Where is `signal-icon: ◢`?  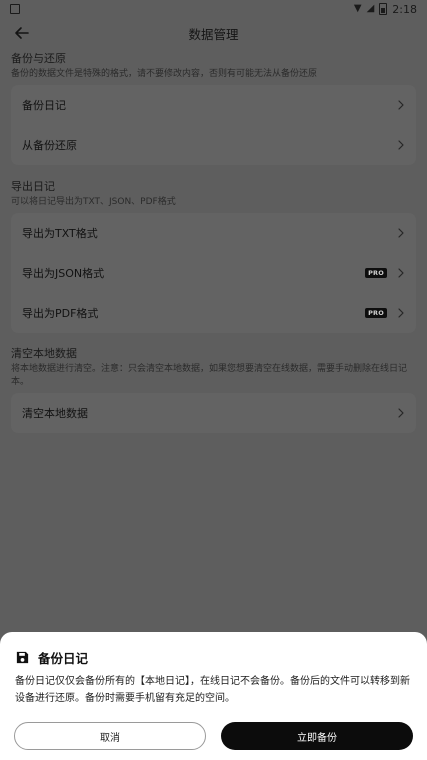 signal-icon: ◢ is located at coordinates (370, 8).